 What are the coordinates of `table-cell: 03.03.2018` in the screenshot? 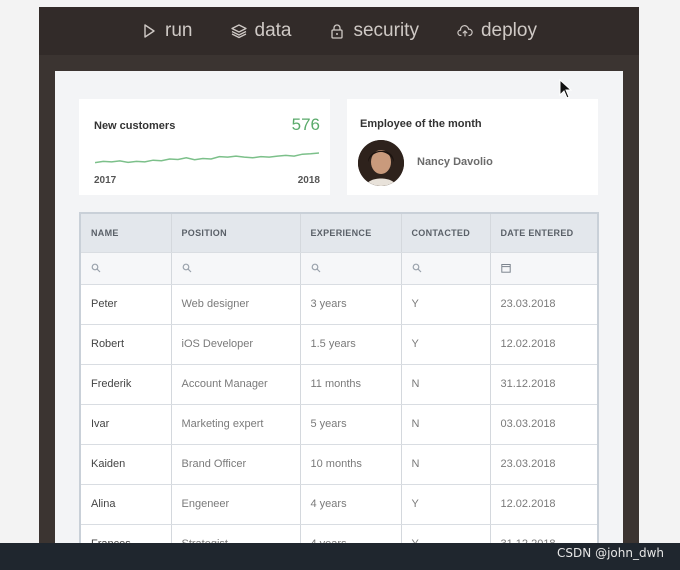 It's located at (543, 424).